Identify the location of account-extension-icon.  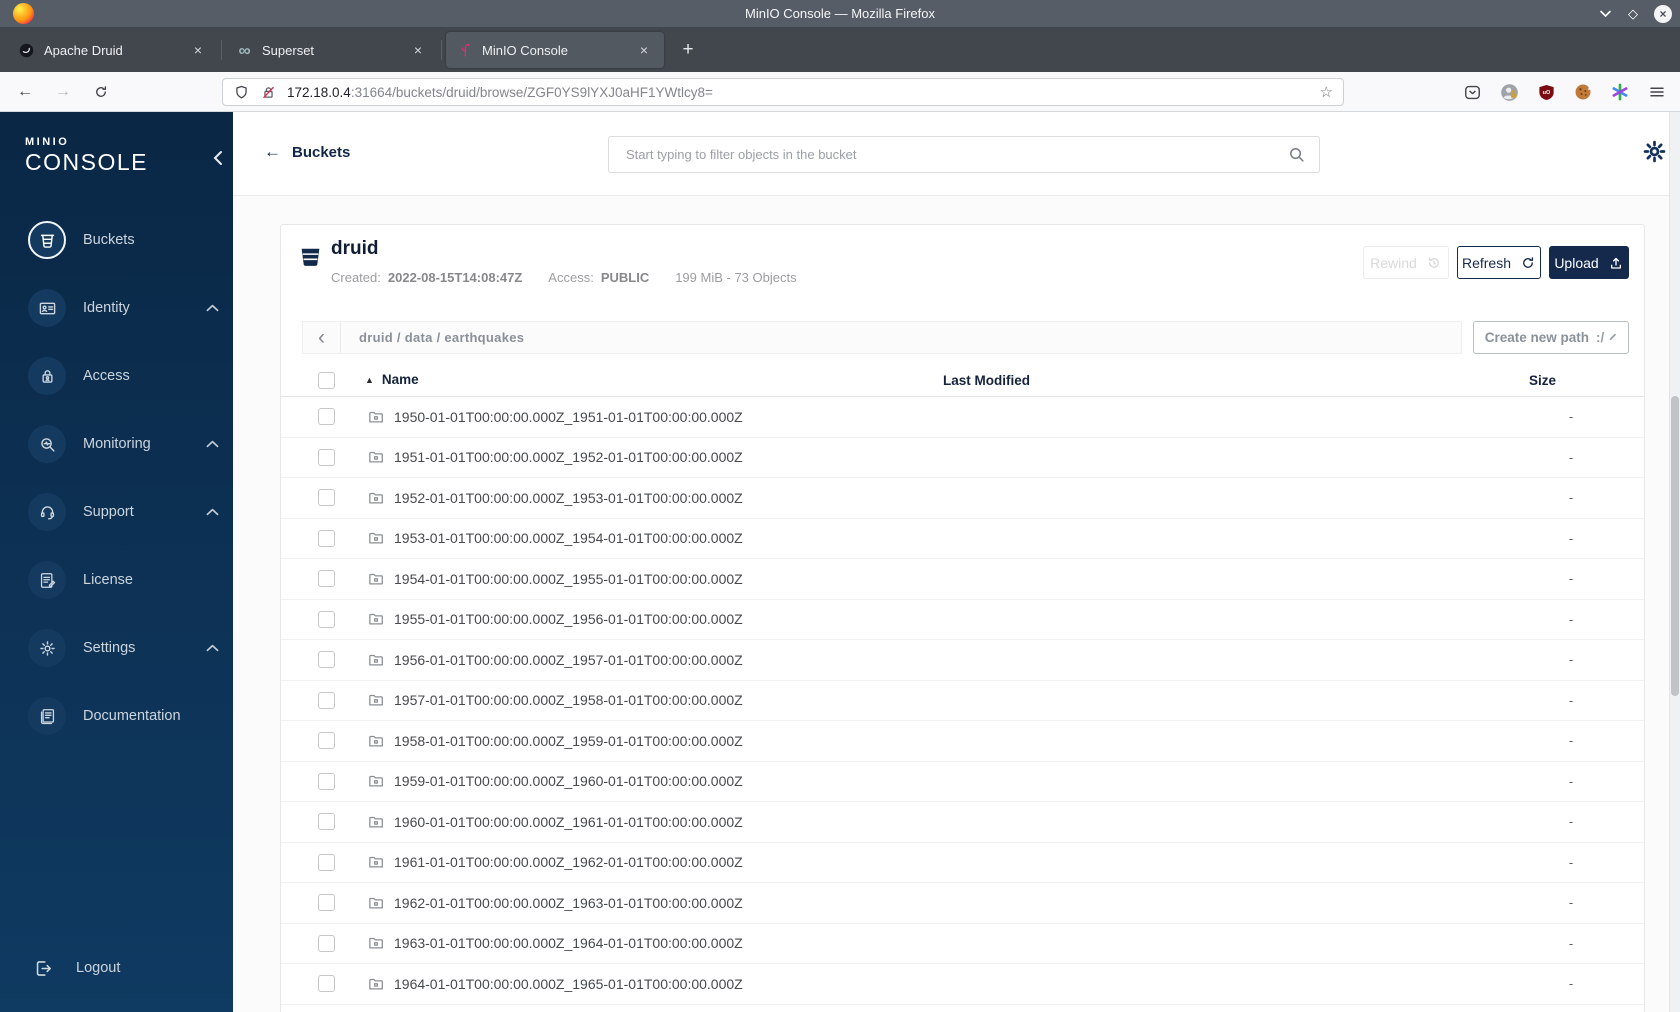
(1509, 92).